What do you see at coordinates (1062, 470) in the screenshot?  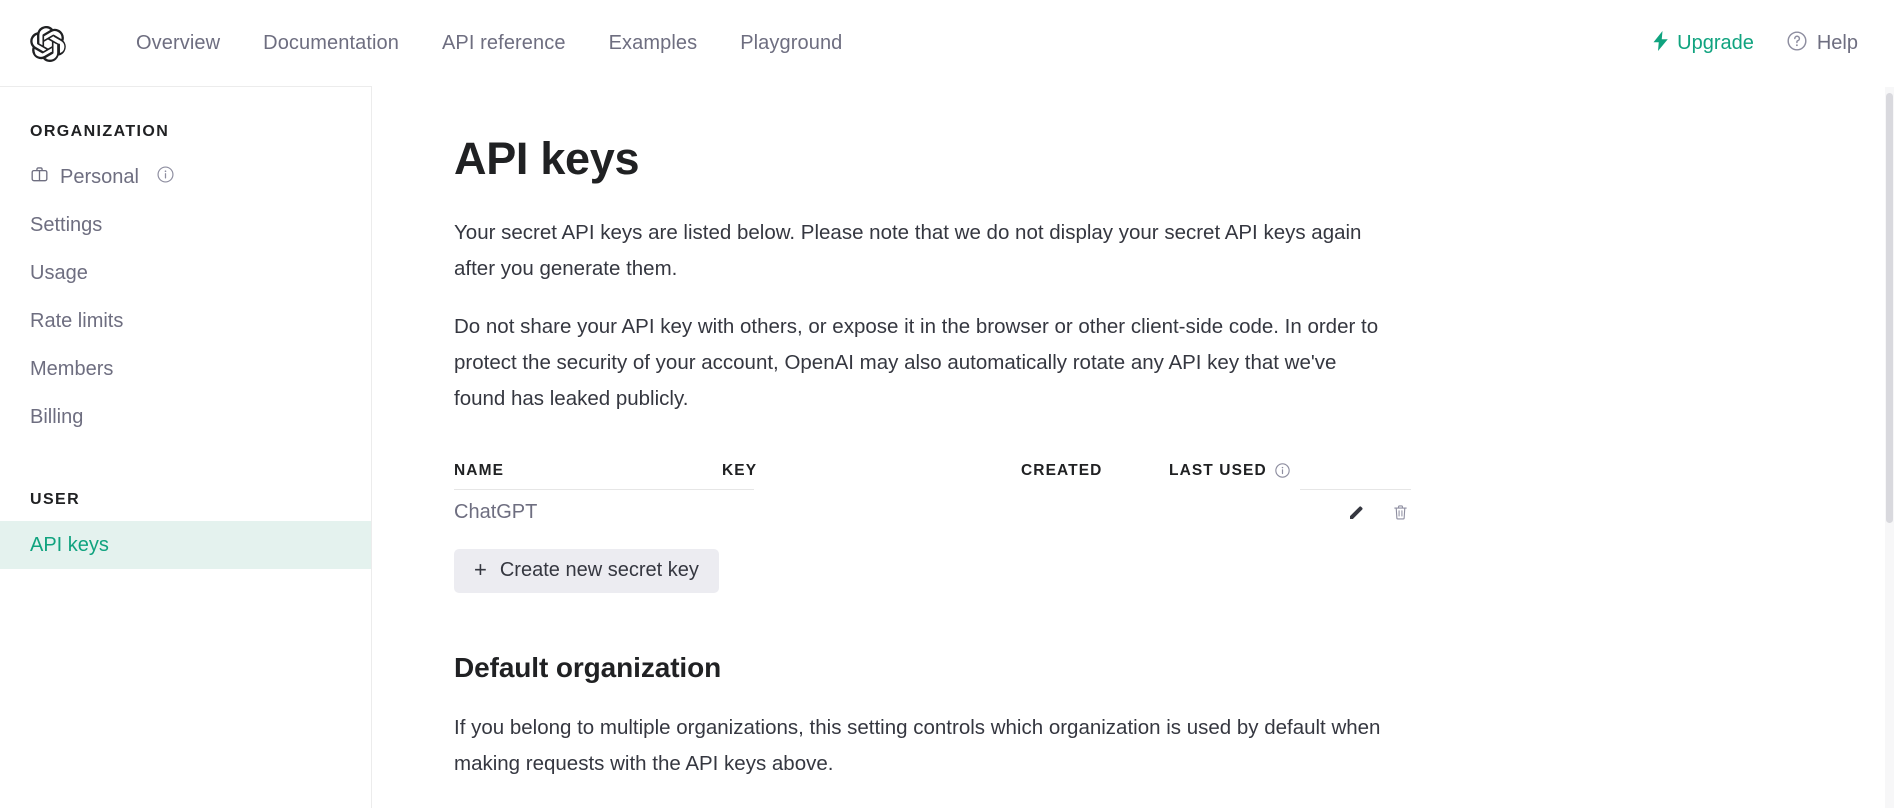 I see `column-header-created: CREATED` at bounding box center [1062, 470].